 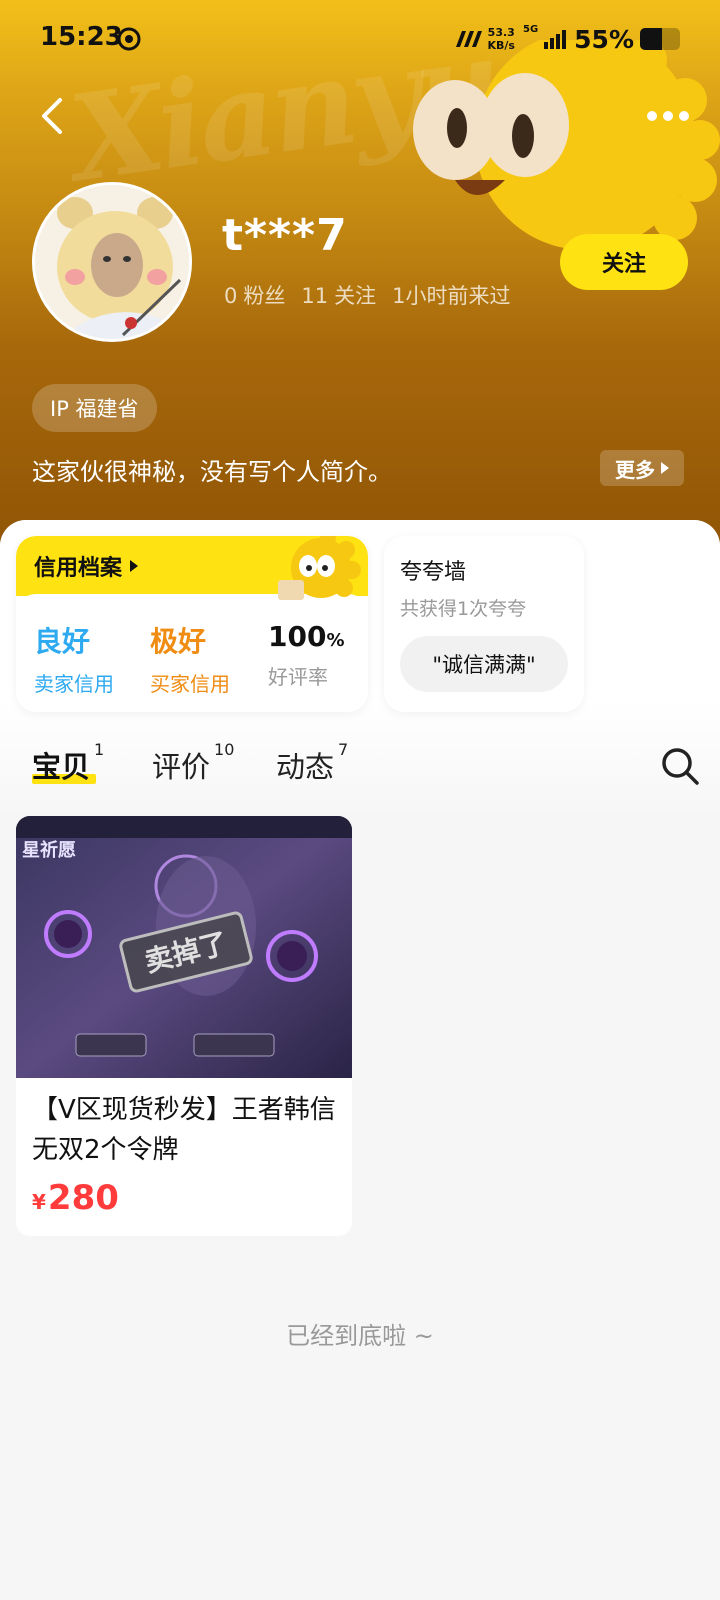 What do you see at coordinates (355, 296) in the screenshot?
I see `following-label: 关注` at bounding box center [355, 296].